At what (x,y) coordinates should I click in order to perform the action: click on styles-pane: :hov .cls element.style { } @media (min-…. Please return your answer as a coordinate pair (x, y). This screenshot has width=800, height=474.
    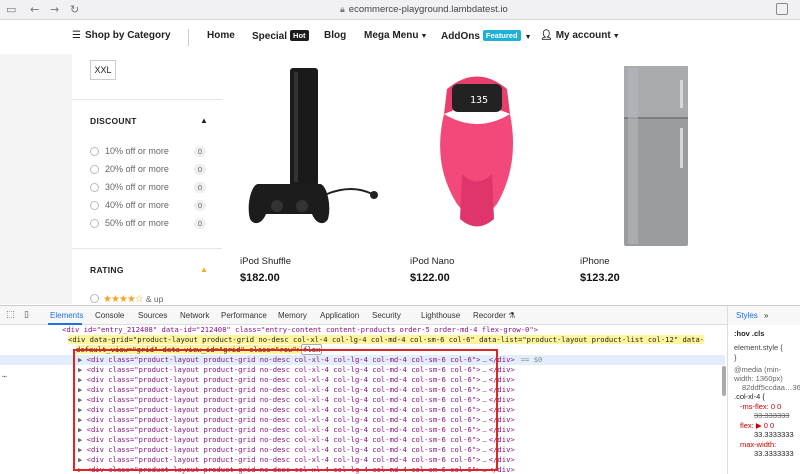
    Looking at the image, I should click on (763, 399).